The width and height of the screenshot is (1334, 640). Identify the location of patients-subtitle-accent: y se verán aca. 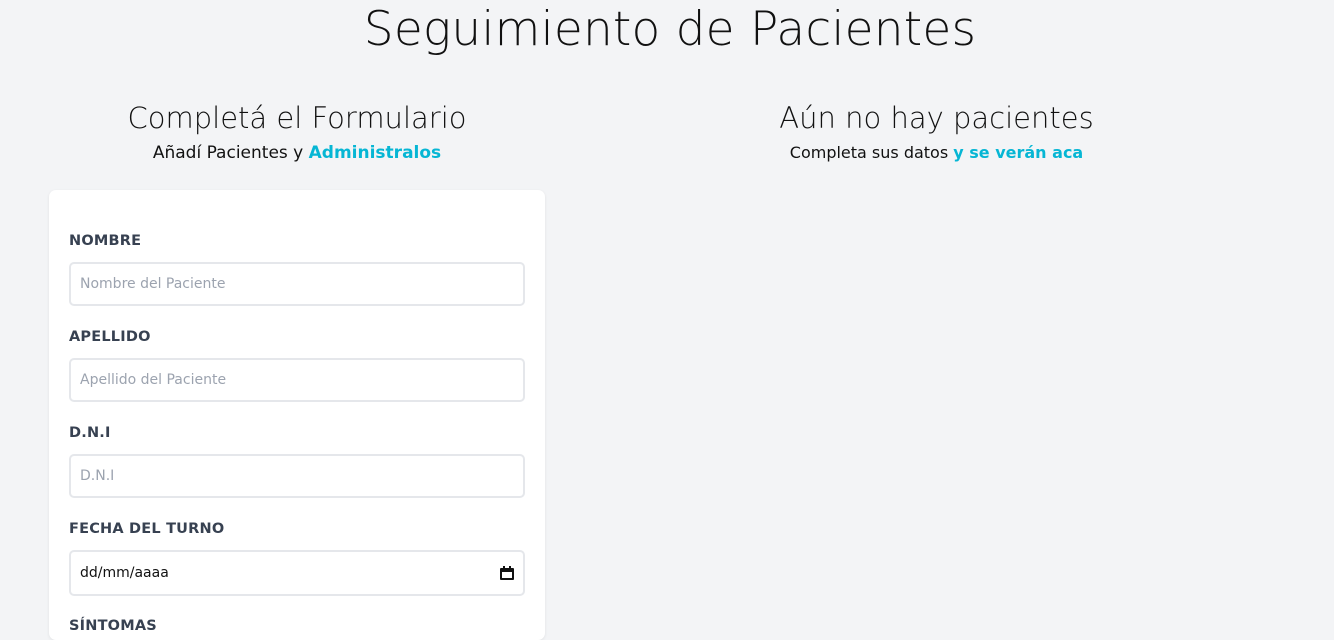
(1018, 152).